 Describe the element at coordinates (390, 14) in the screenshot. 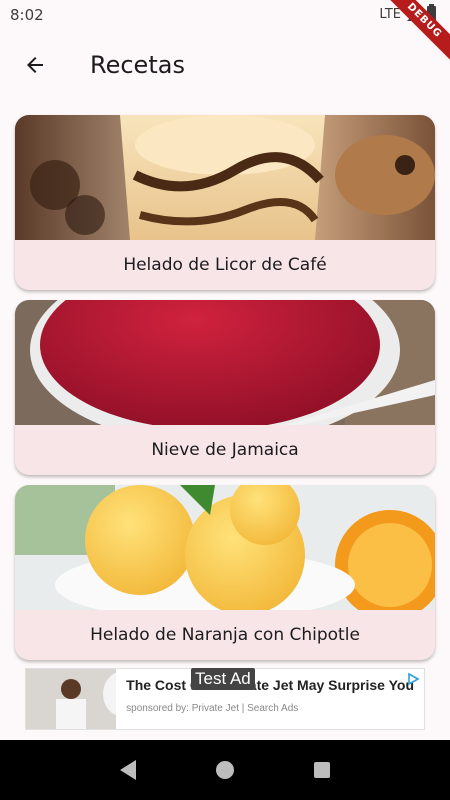

I see `network-type: LTE` at that location.